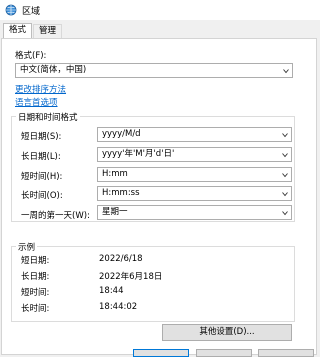 This screenshot has height=357, width=320. What do you see at coordinates (194, 174) in the screenshot?
I see `short-time-dropdown: H:mm` at bounding box center [194, 174].